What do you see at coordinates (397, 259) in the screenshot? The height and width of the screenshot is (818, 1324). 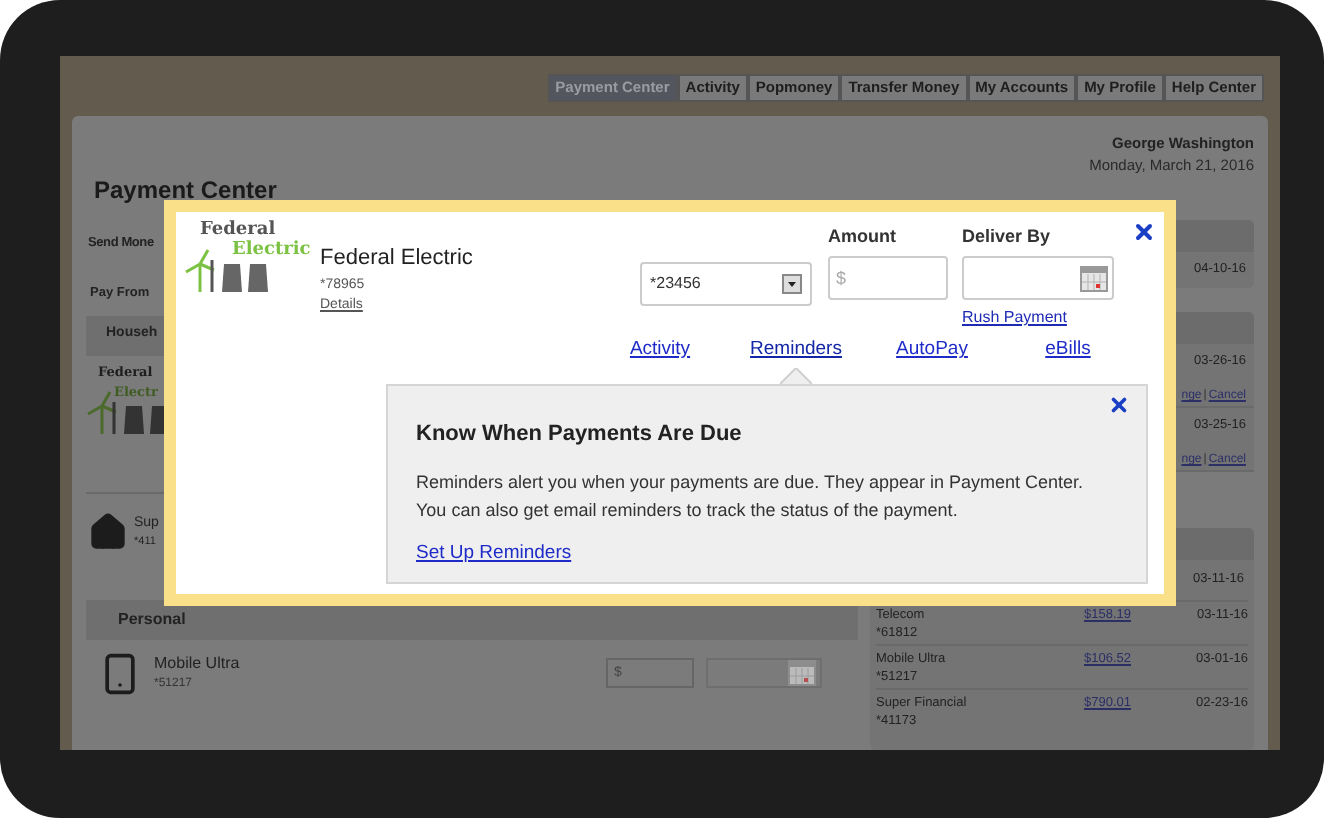 I see `payee-name: Federal Electric` at bounding box center [397, 259].